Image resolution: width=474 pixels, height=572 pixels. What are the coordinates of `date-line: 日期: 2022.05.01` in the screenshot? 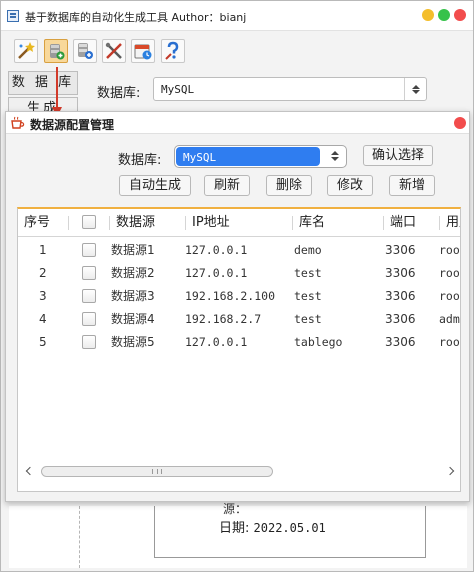 It's located at (272, 526).